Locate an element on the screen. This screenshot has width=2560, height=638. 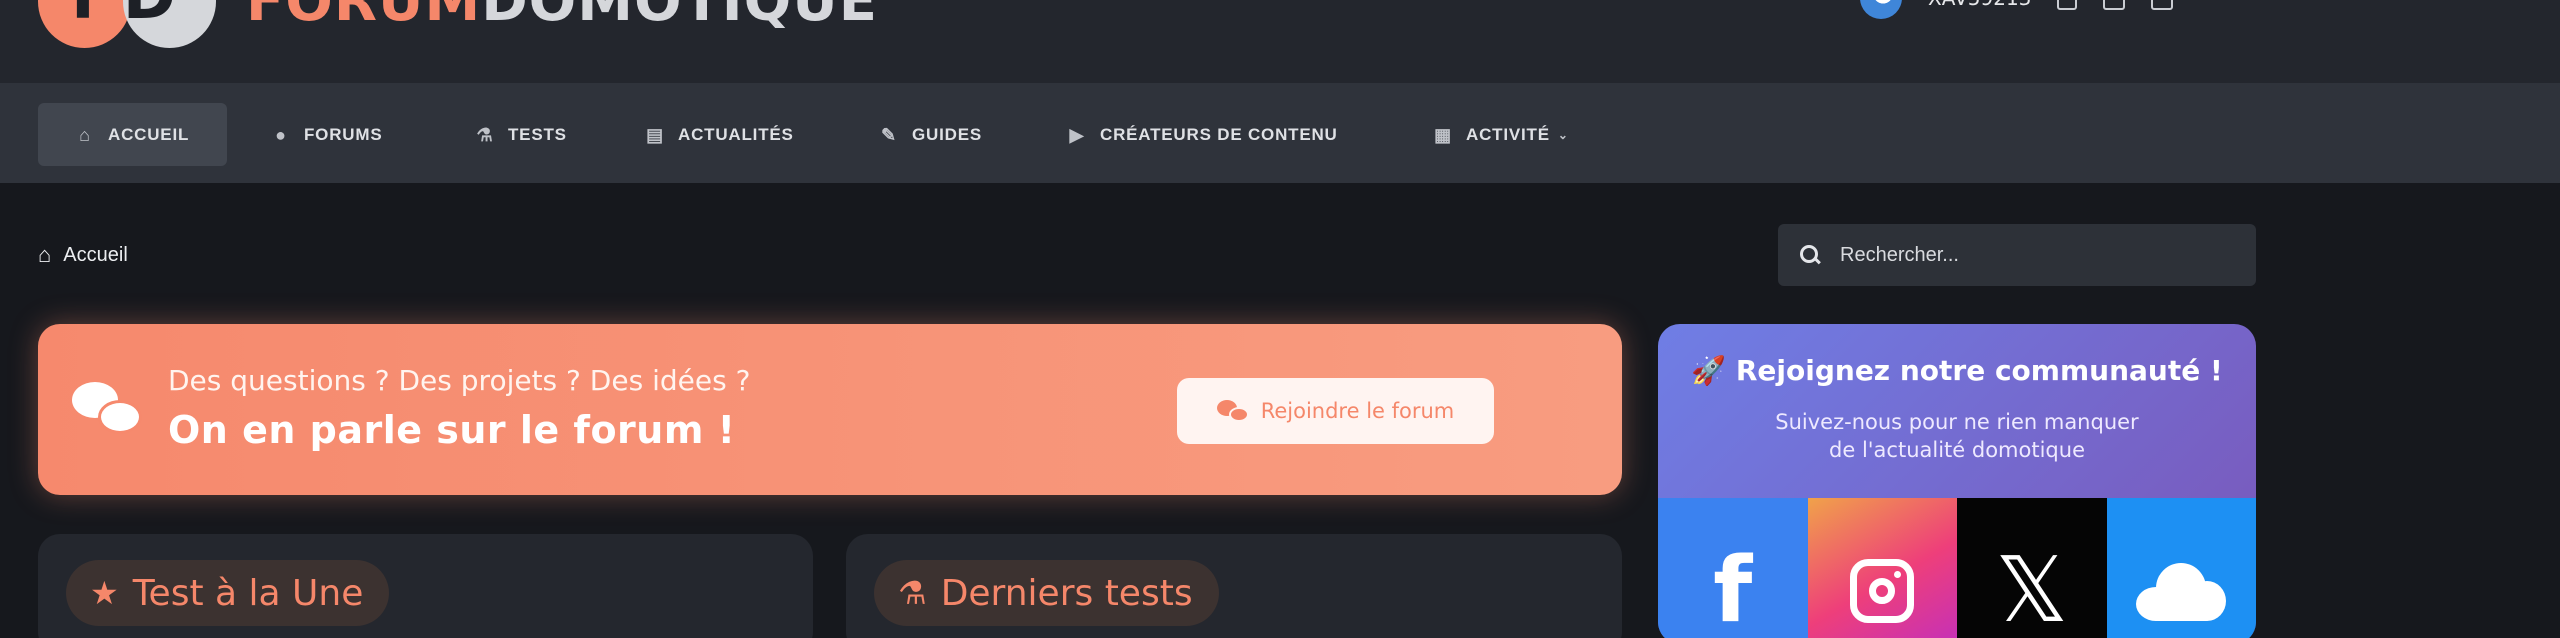
nav-label: ACCUEIL is located at coordinates (149, 134).